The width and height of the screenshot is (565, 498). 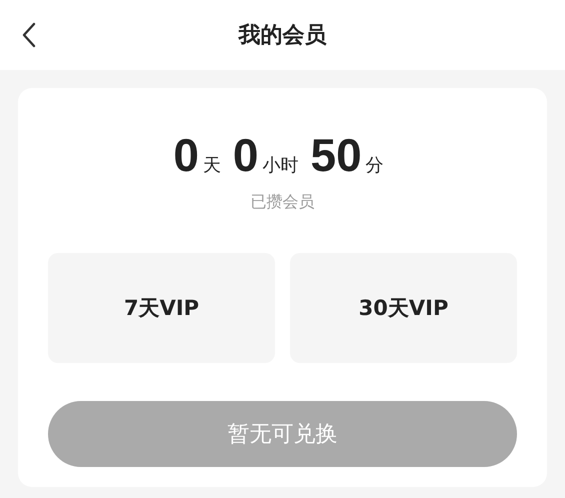 I want to click on plan-option: 7天VIP, so click(x=161, y=308).